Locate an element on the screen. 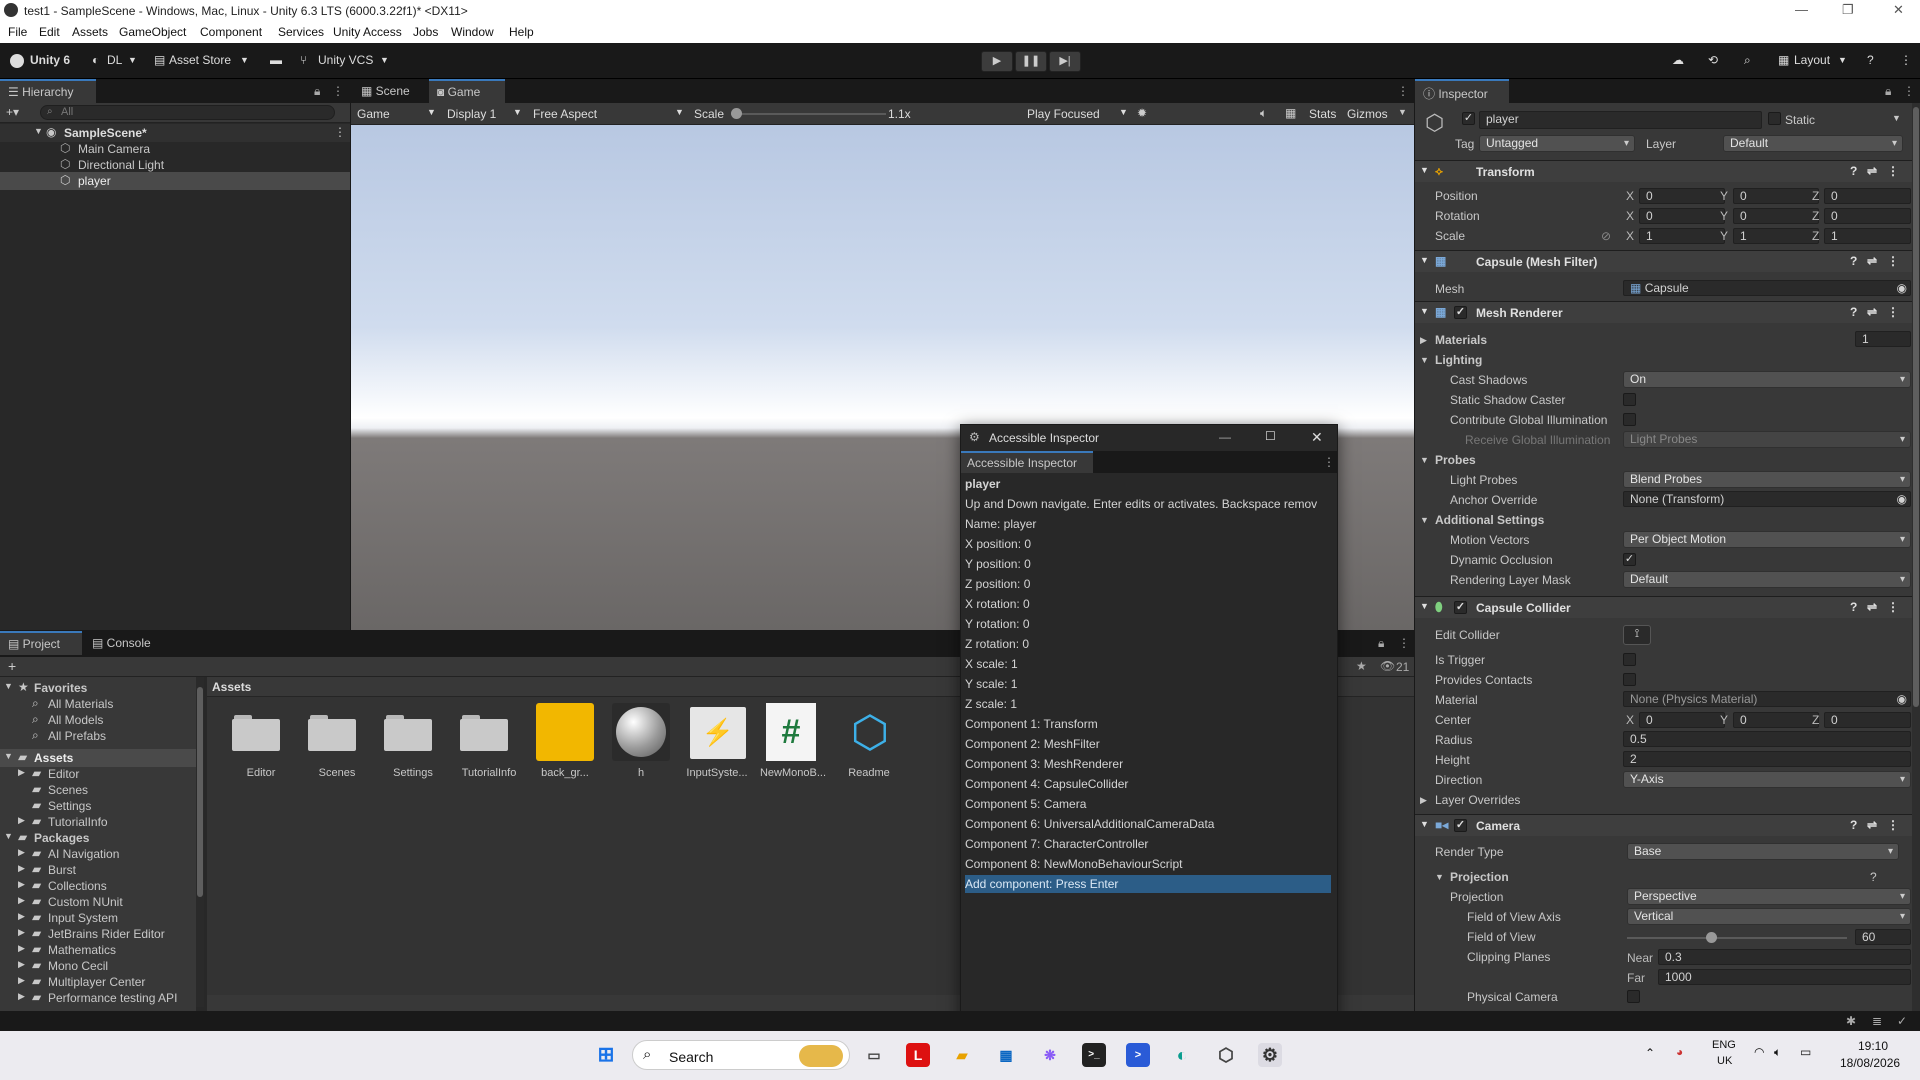 Image resolution: width=1920 pixels, height=1080 pixels. rendering-layer-dropdown: Default is located at coordinates (1767, 579).